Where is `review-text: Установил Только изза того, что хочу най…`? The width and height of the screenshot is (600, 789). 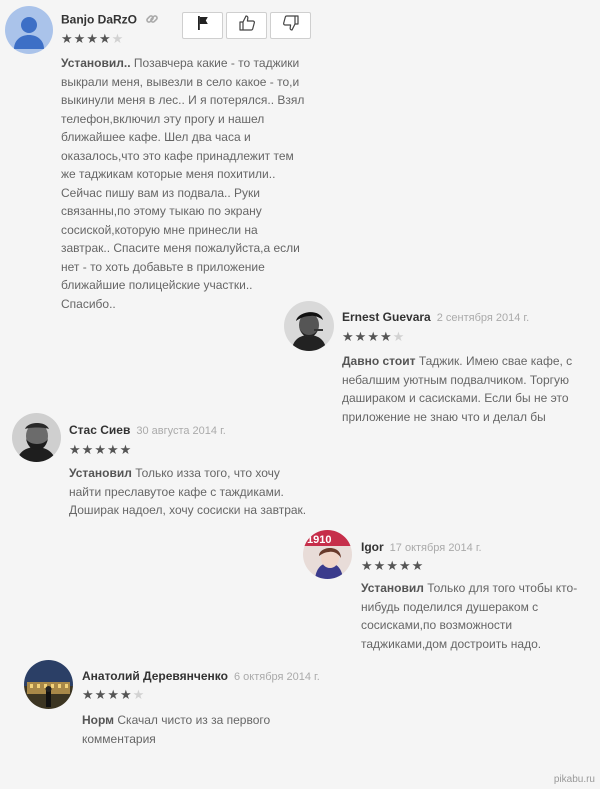 review-text: Установил Только изза того, что хочу най… is located at coordinates (191, 492).